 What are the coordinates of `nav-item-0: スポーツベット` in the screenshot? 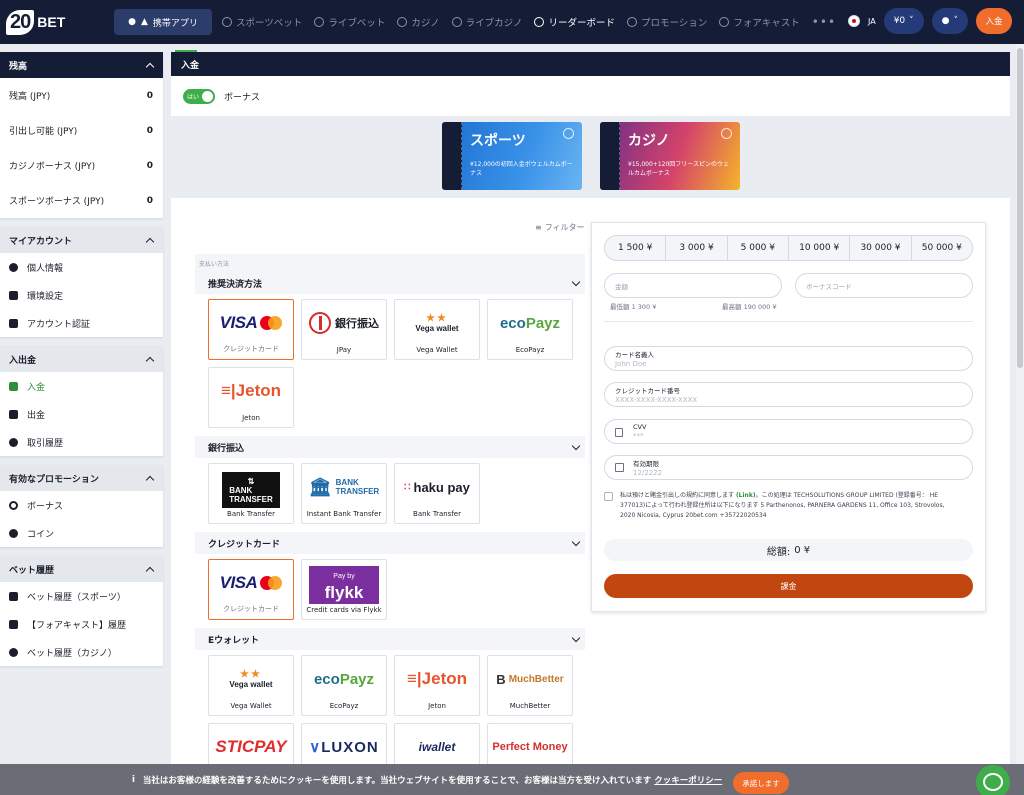 It's located at (262, 22).